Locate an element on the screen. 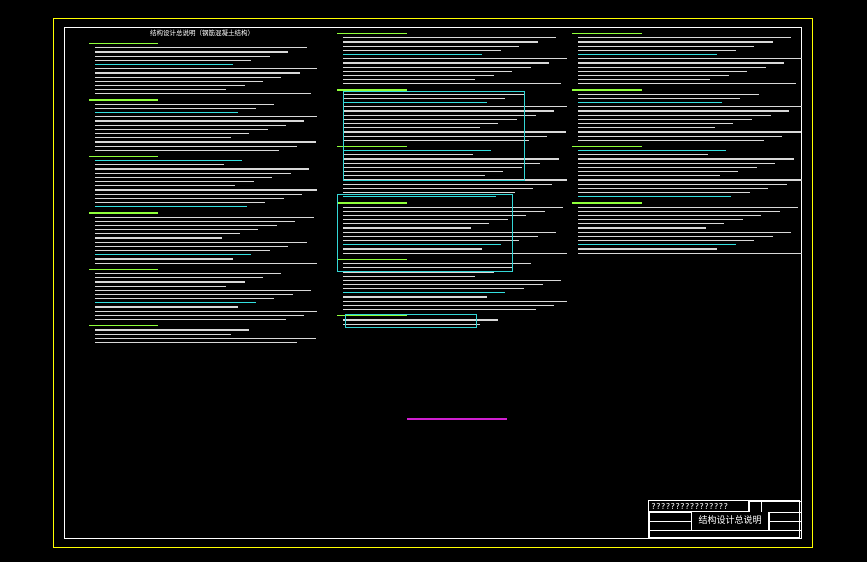 This screenshot has width=867, height=562. drawing-title: 结构设计总说明 is located at coordinates (730, 521).